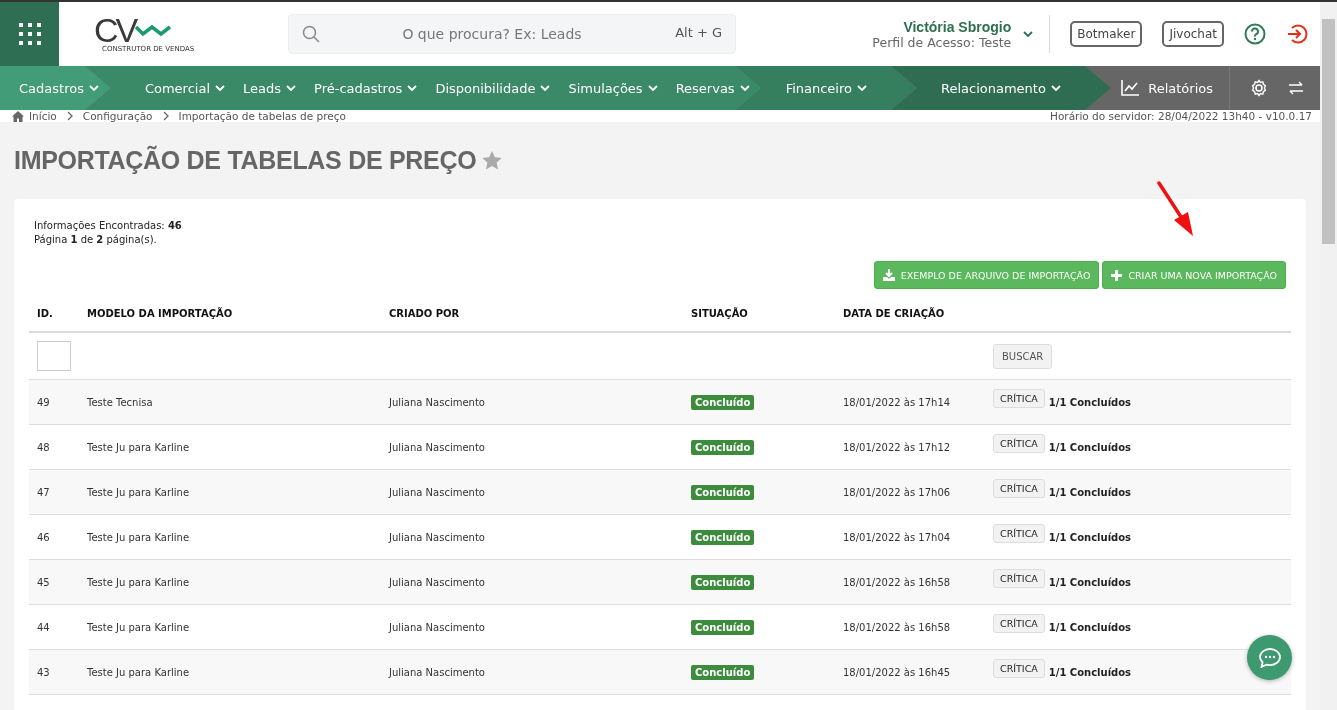 The width and height of the screenshot is (1337, 710). Describe the element at coordinates (1193, 34) in the screenshot. I see `integration-button: Jivochat` at that location.